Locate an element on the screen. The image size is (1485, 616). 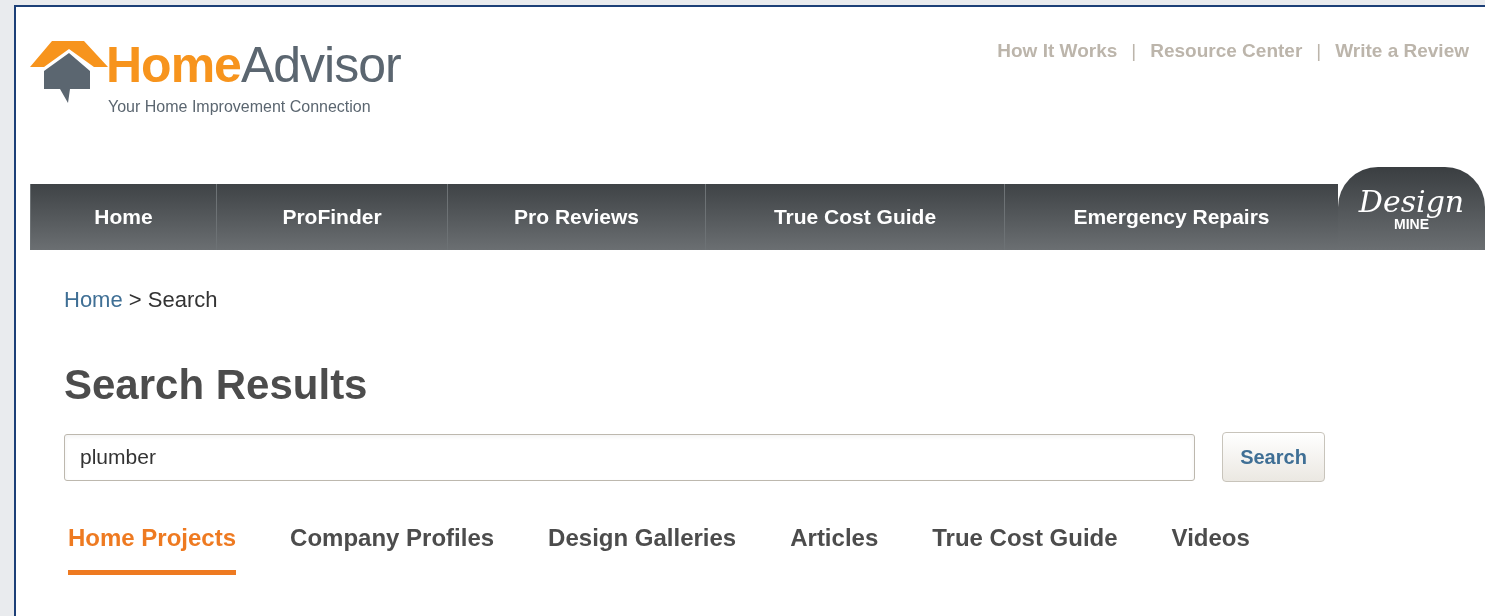
tagline: Your Home Improvement Connection is located at coordinates (240, 107).